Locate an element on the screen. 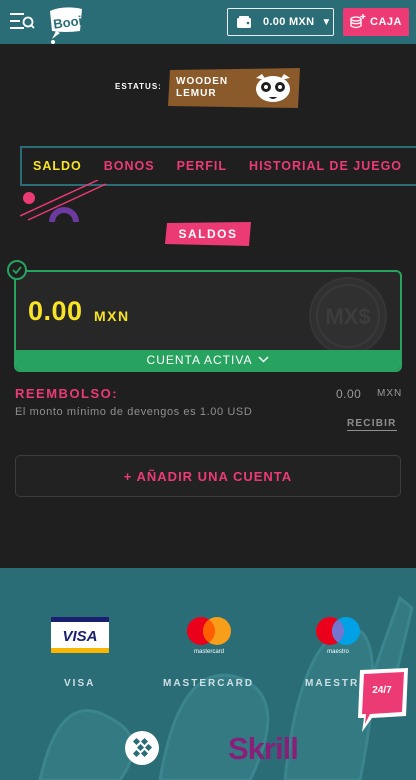 This screenshot has height=780, width=416. status-badge: WOODEN LEMUR is located at coordinates (235, 88).